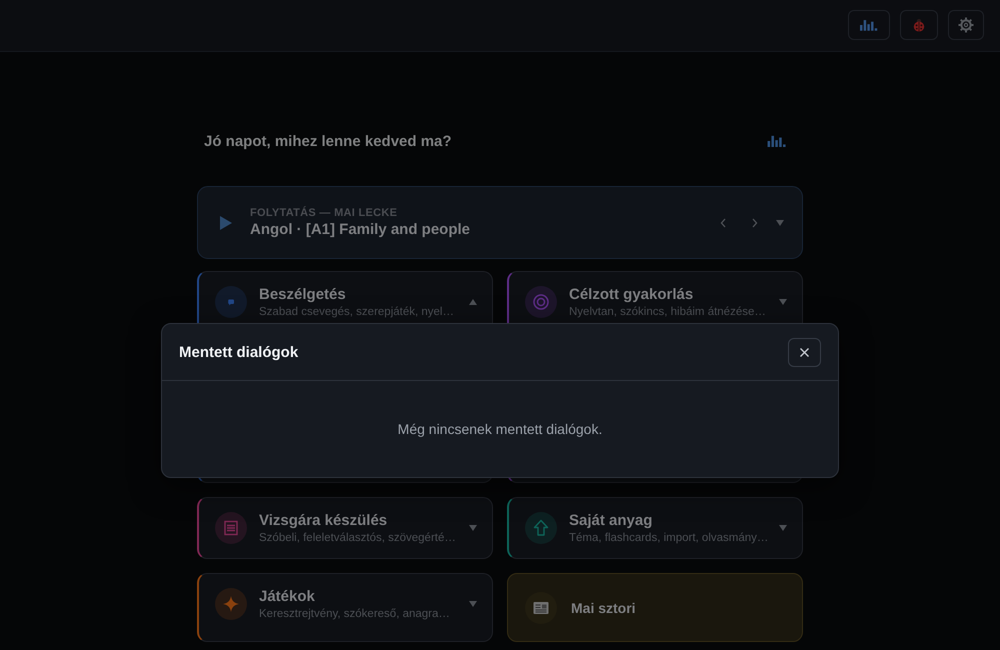 This screenshot has height=650, width=1000. I want to click on card-title: Saját anyag, so click(611, 520).